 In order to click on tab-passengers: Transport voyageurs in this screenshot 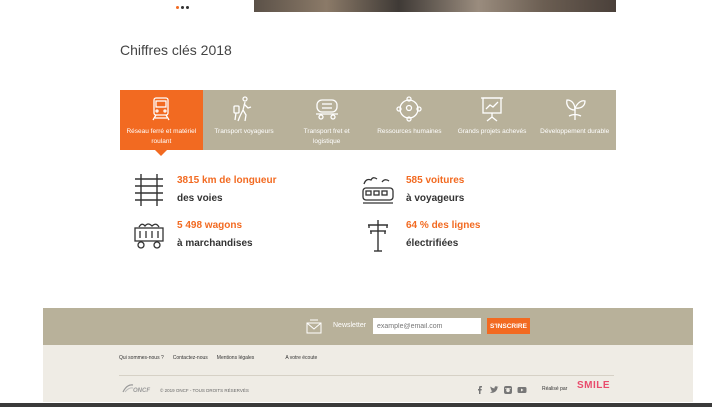, I will do `click(244, 120)`.